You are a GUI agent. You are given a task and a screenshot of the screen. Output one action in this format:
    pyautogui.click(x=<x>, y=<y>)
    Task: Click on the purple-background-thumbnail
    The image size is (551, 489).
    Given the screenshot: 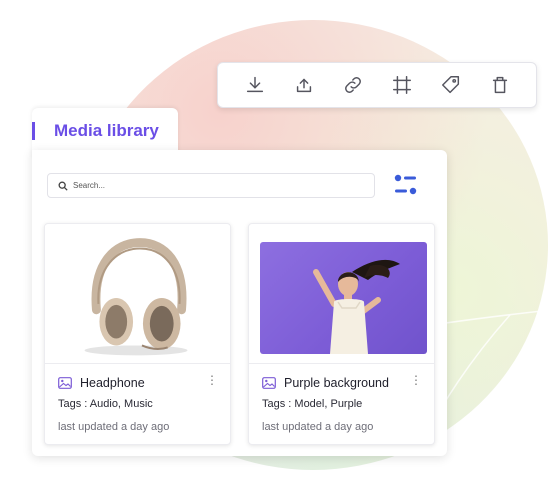 What is the action you would take?
    pyautogui.click(x=343, y=298)
    